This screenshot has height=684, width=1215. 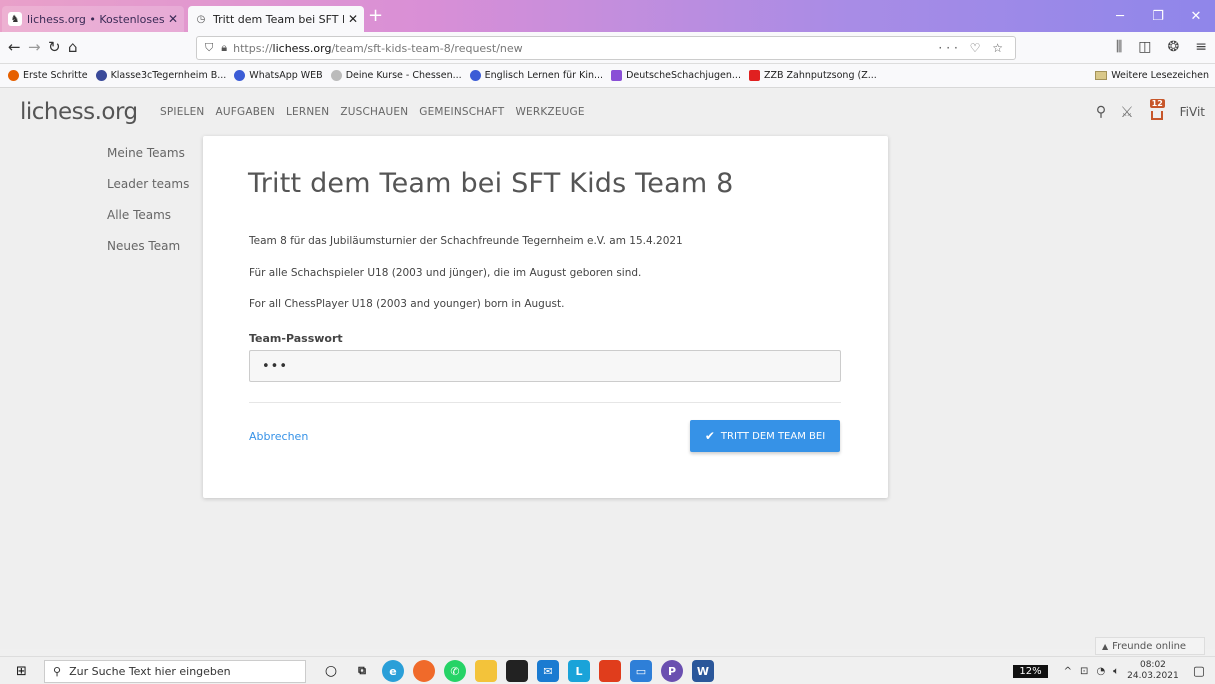 I want to click on tray-app-icon: ⊡, so click(x=1084, y=671).